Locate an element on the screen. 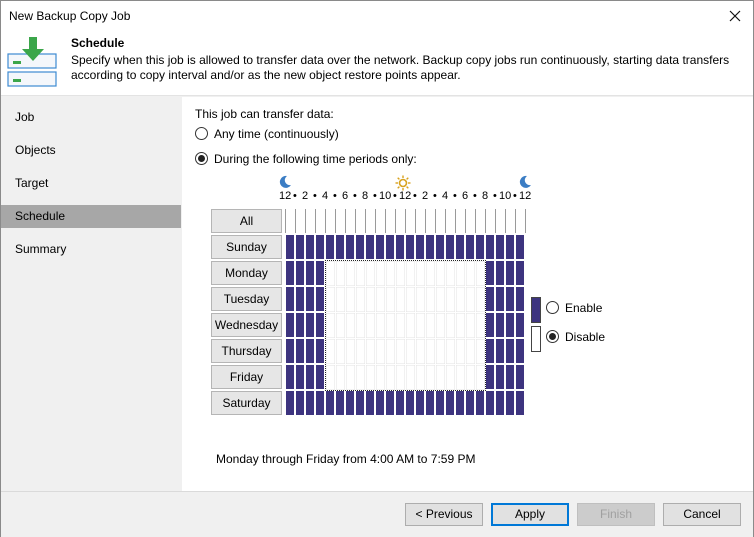  day-button-wednesday: Wednesday is located at coordinates (246, 325).